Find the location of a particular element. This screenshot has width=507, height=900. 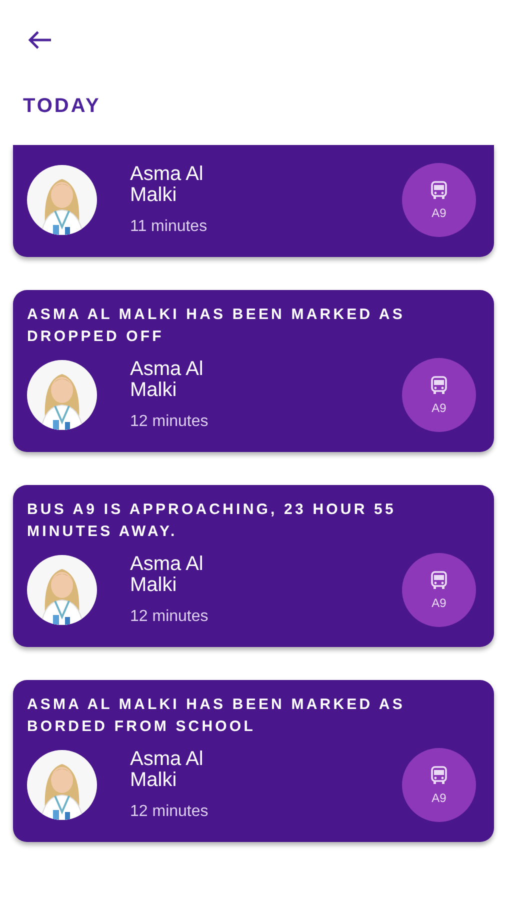

time-ago: 11 minutes is located at coordinates (169, 227).